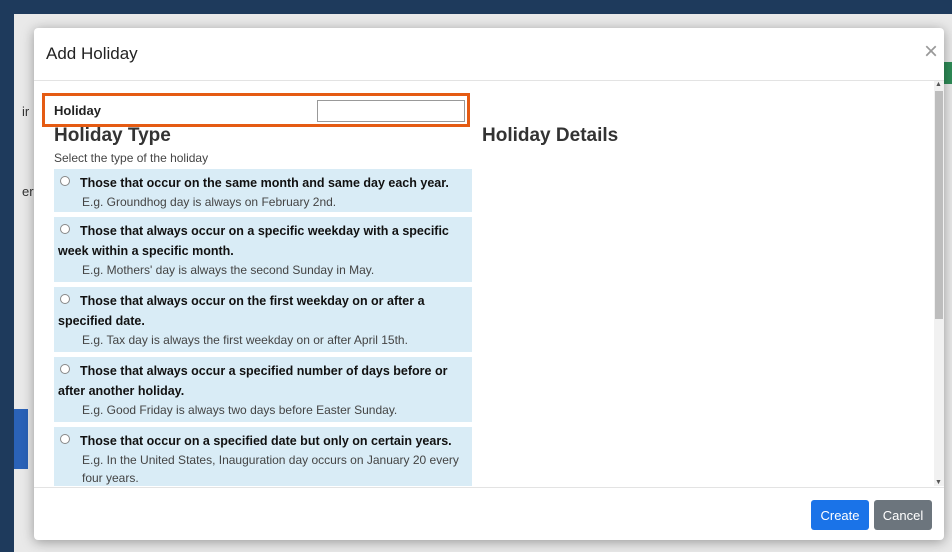 The height and width of the screenshot is (552, 952). Describe the element at coordinates (28, 191) in the screenshot. I see `background-text: er` at that location.